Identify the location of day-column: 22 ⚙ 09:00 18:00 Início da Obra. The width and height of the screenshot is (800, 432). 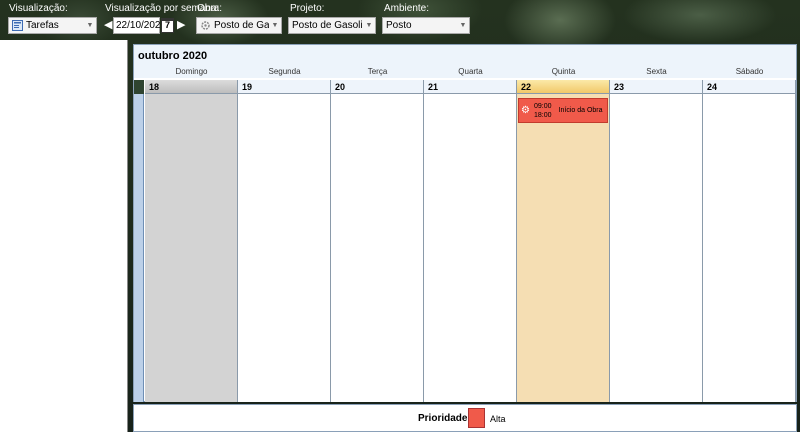
(563, 241).